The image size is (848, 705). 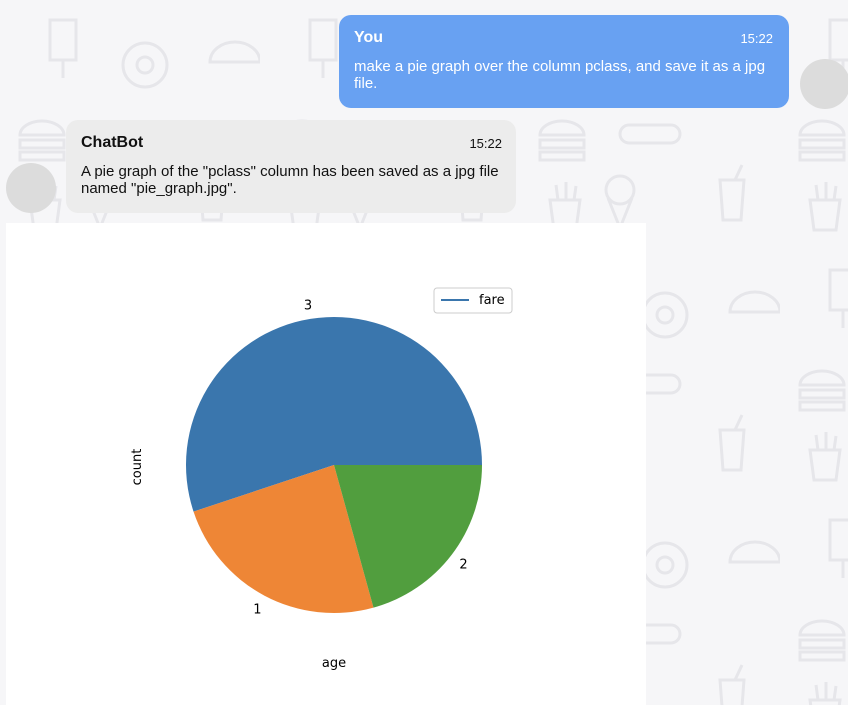 What do you see at coordinates (463, 565) in the screenshot?
I see `pie-slice-label: 2` at bounding box center [463, 565].